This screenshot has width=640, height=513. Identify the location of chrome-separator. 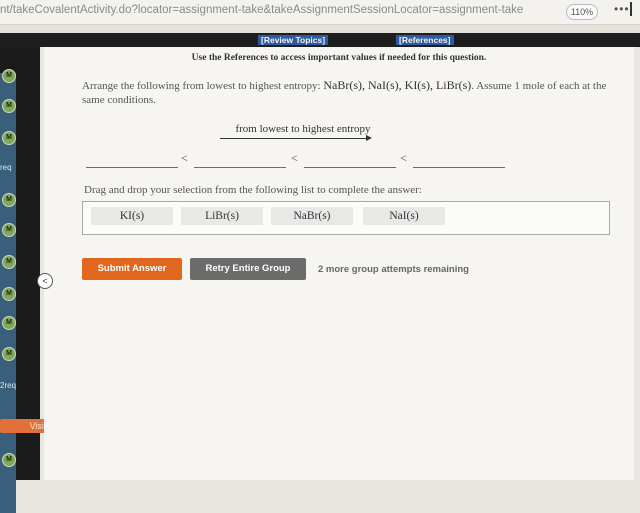
(320, 29).